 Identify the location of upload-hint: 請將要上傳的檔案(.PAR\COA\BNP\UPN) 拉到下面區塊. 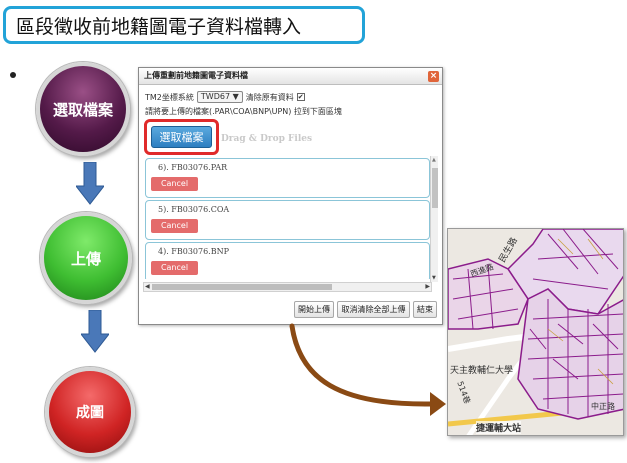
(243, 111).